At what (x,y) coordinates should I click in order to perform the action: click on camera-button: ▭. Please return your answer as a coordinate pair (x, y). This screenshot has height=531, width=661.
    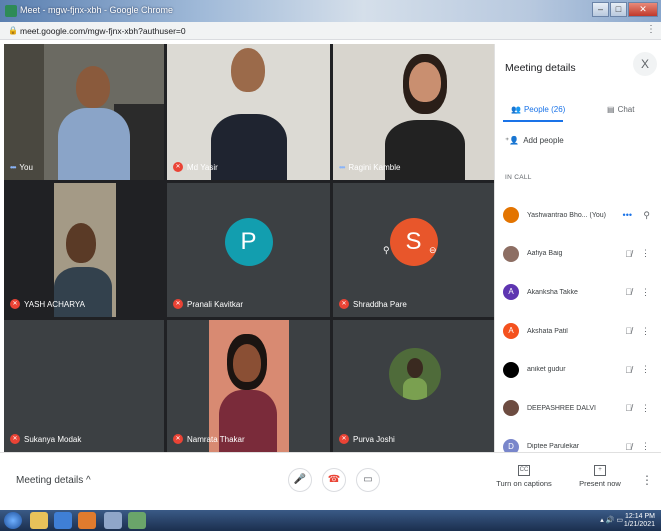
    Looking at the image, I should click on (368, 480).